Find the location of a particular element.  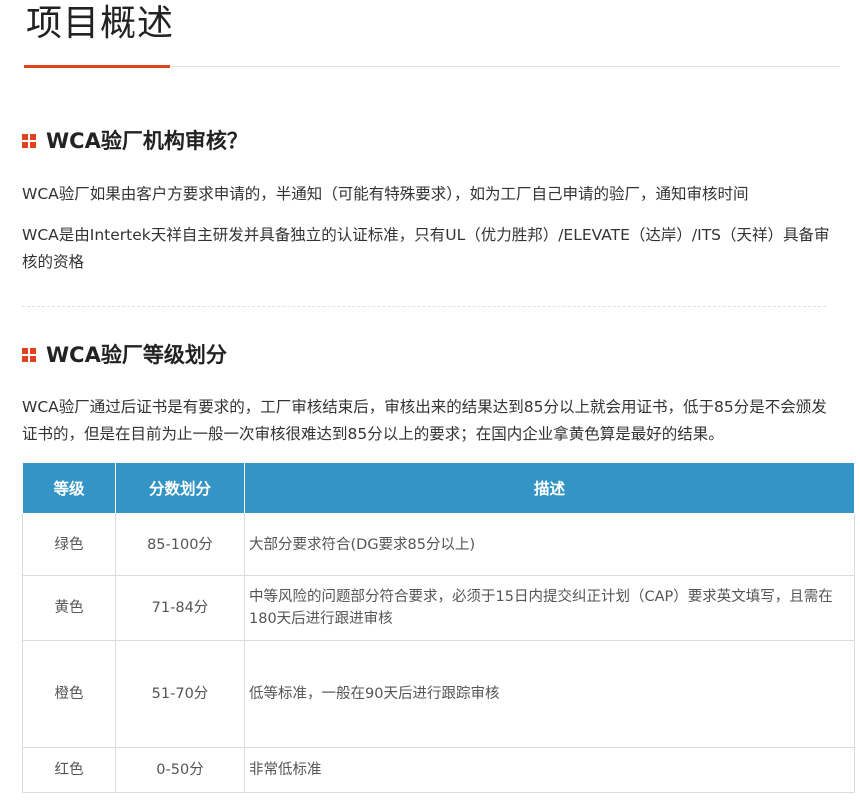

column-header-description: 描述 is located at coordinates (549, 488).